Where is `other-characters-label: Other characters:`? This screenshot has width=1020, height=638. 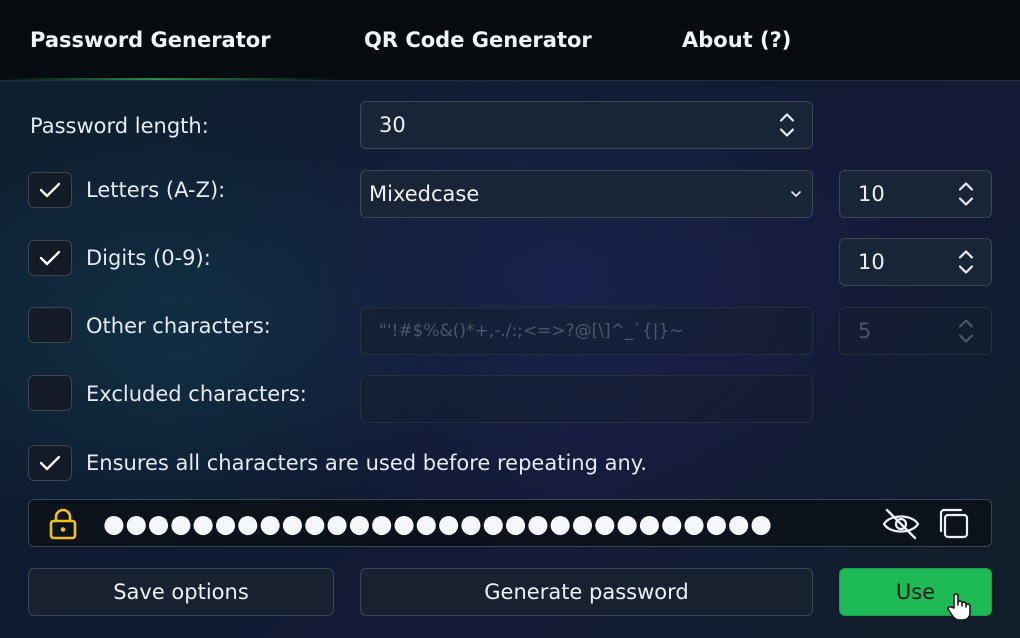
other-characters-label: Other characters: is located at coordinates (178, 326).